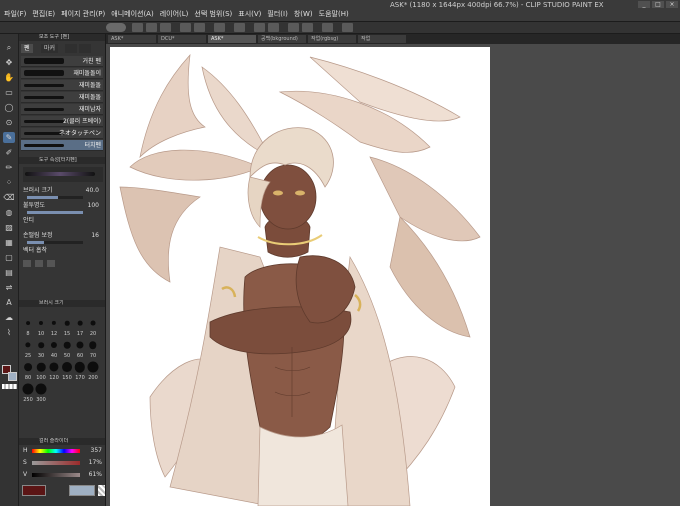 This screenshot has width=680, height=506. Describe the element at coordinates (9, 107) in the screenshot. I see `lasso-icon: ◯` at that location.